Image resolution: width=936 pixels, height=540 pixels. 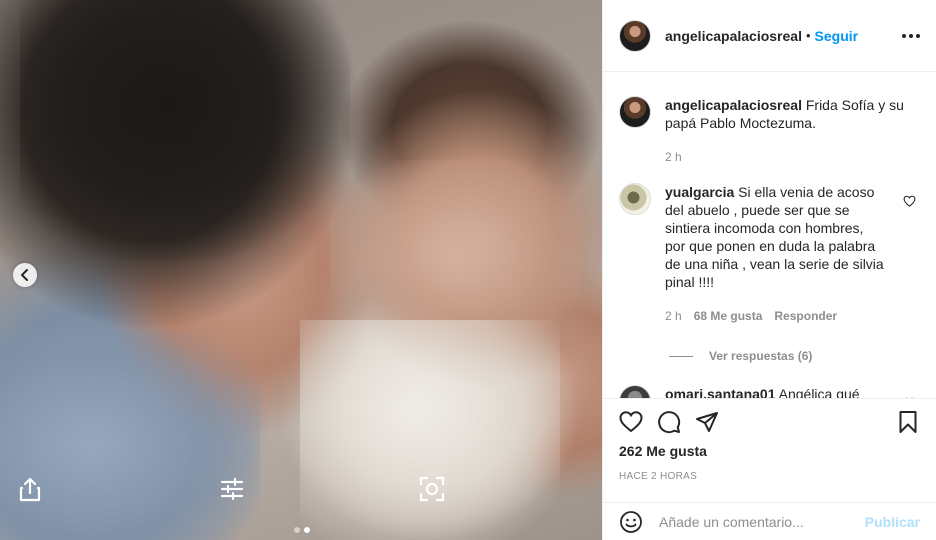 I want to click on commenter-username: yualgarcia, so click(x=699, y=192).